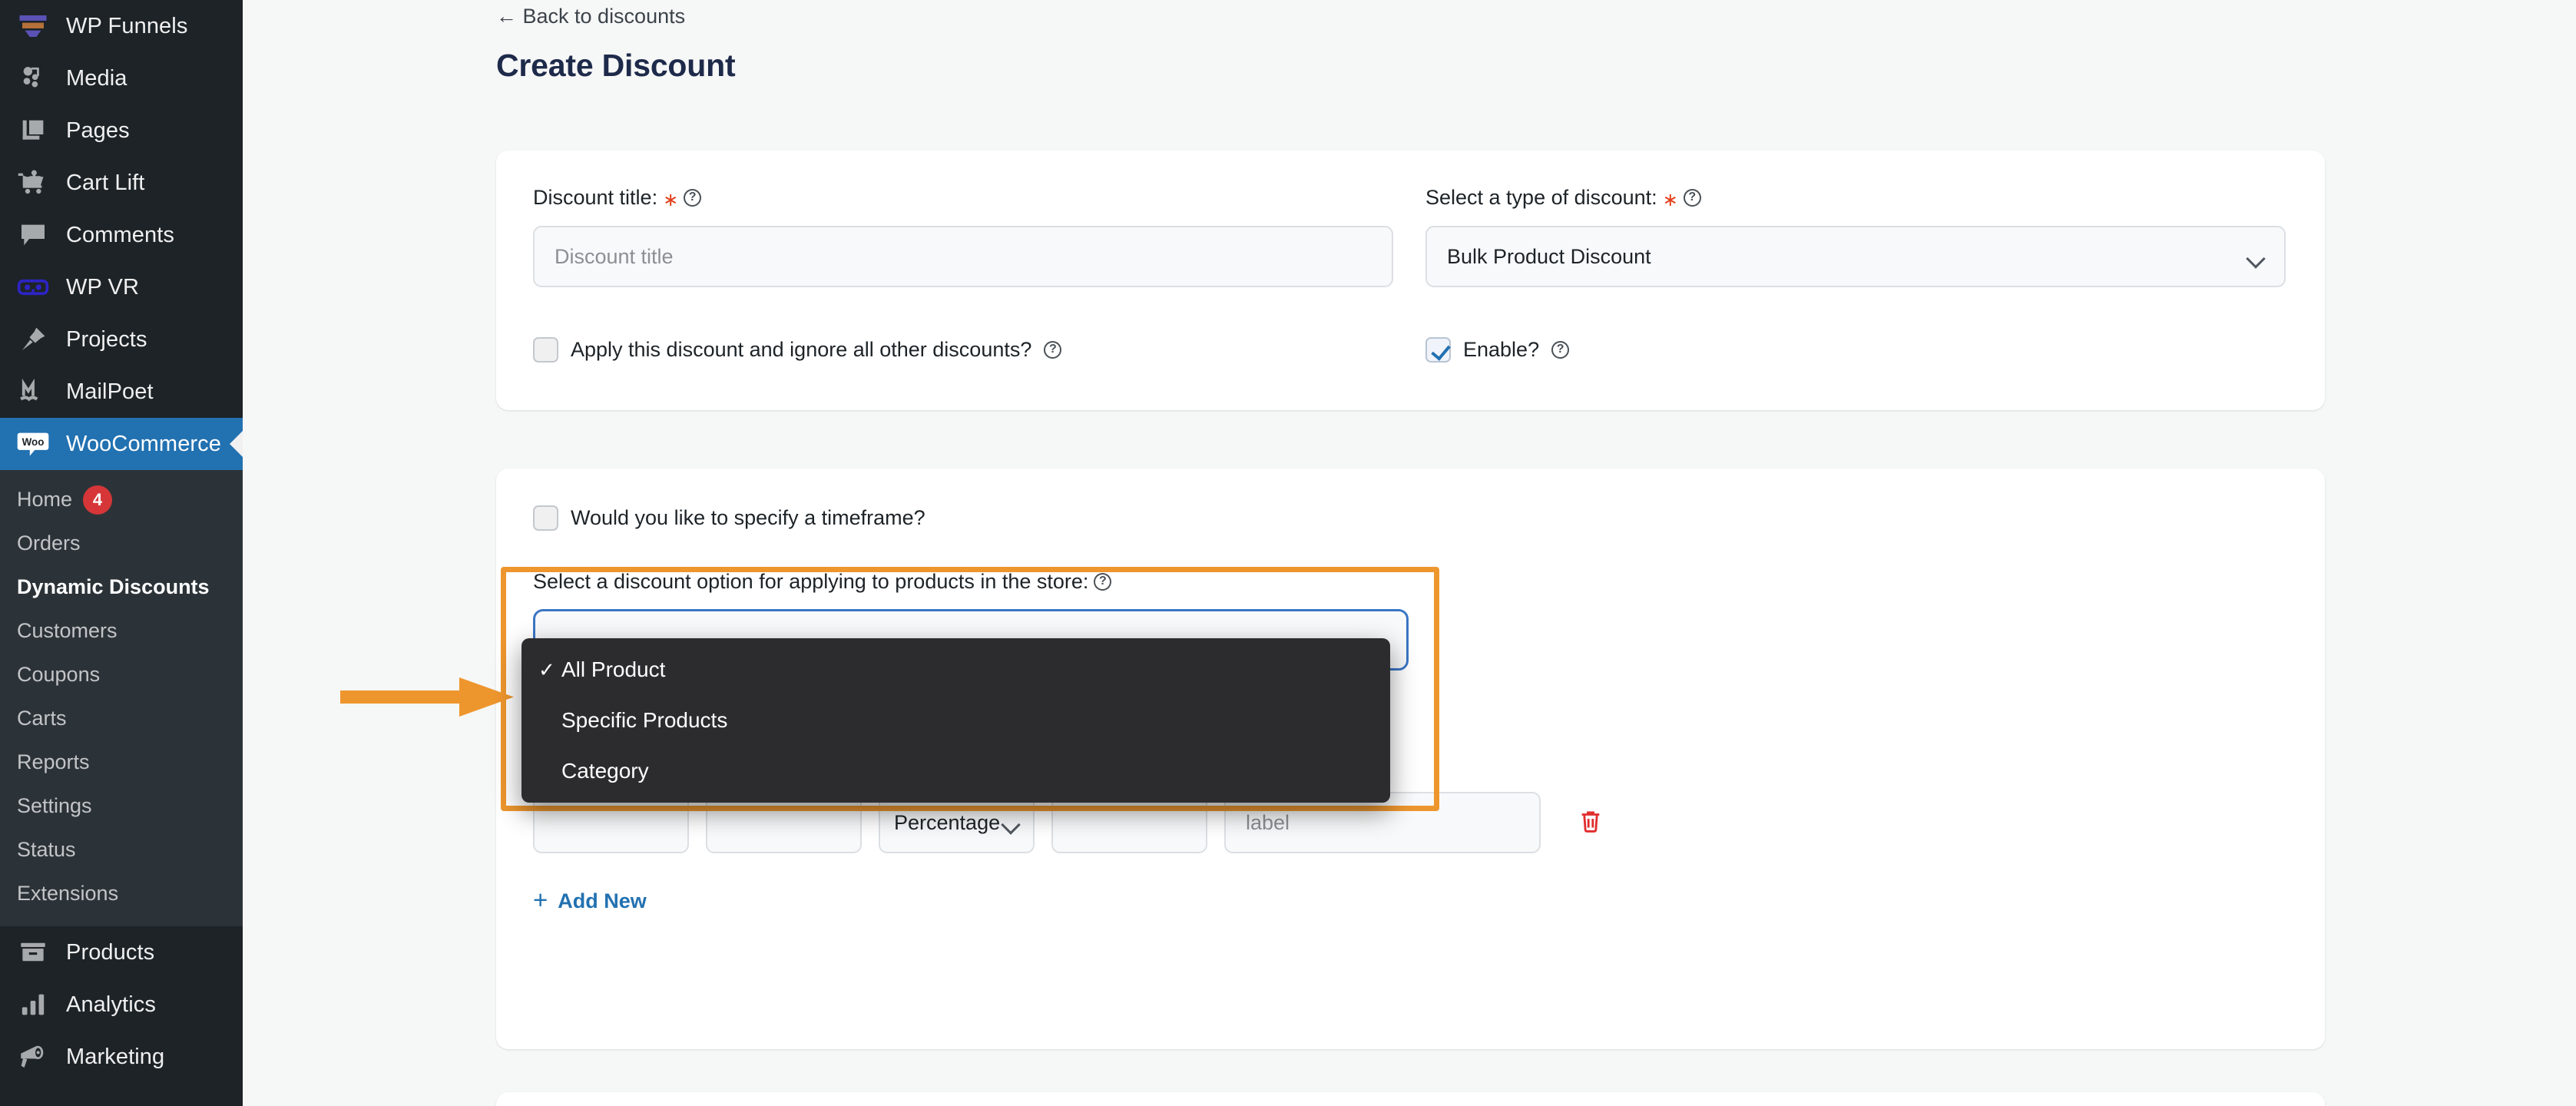  Describe the element at coordinates (45, 500) in the screenshot. I see `submenu-item-label: Home` at that location.